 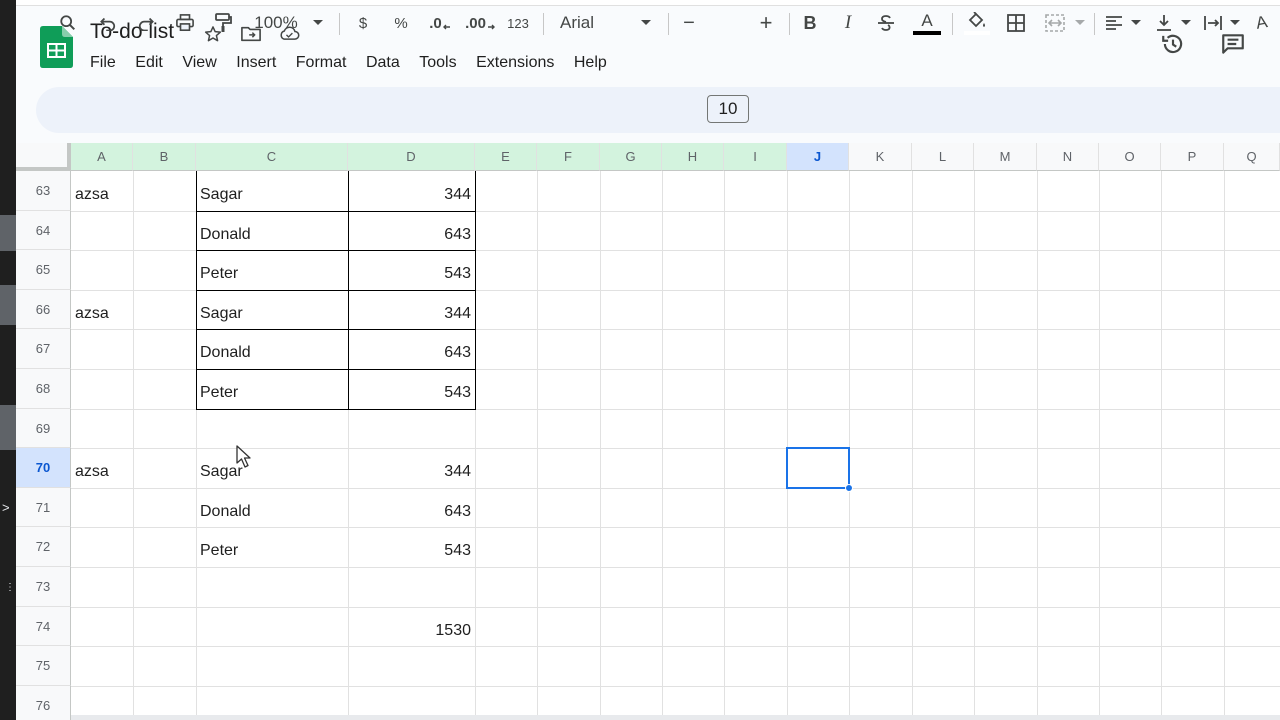 I want to click on bold-button: B, so click(x=810, y=23).